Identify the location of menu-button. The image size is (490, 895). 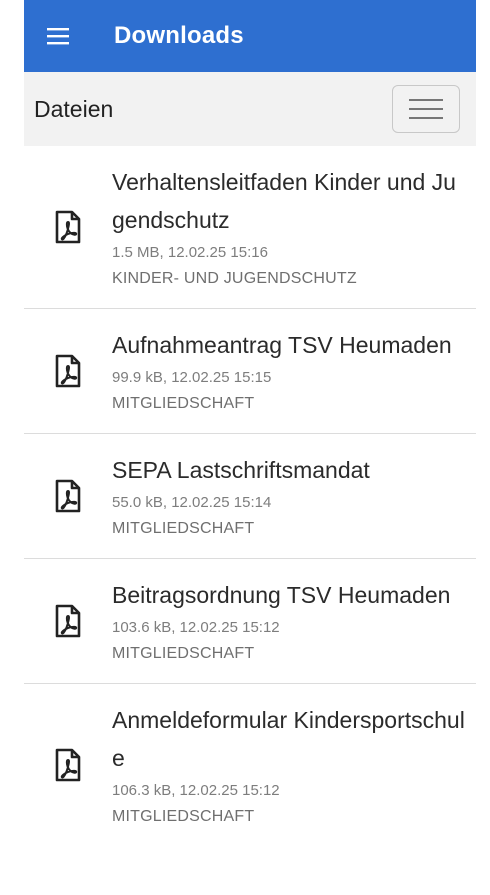
(56, 36).